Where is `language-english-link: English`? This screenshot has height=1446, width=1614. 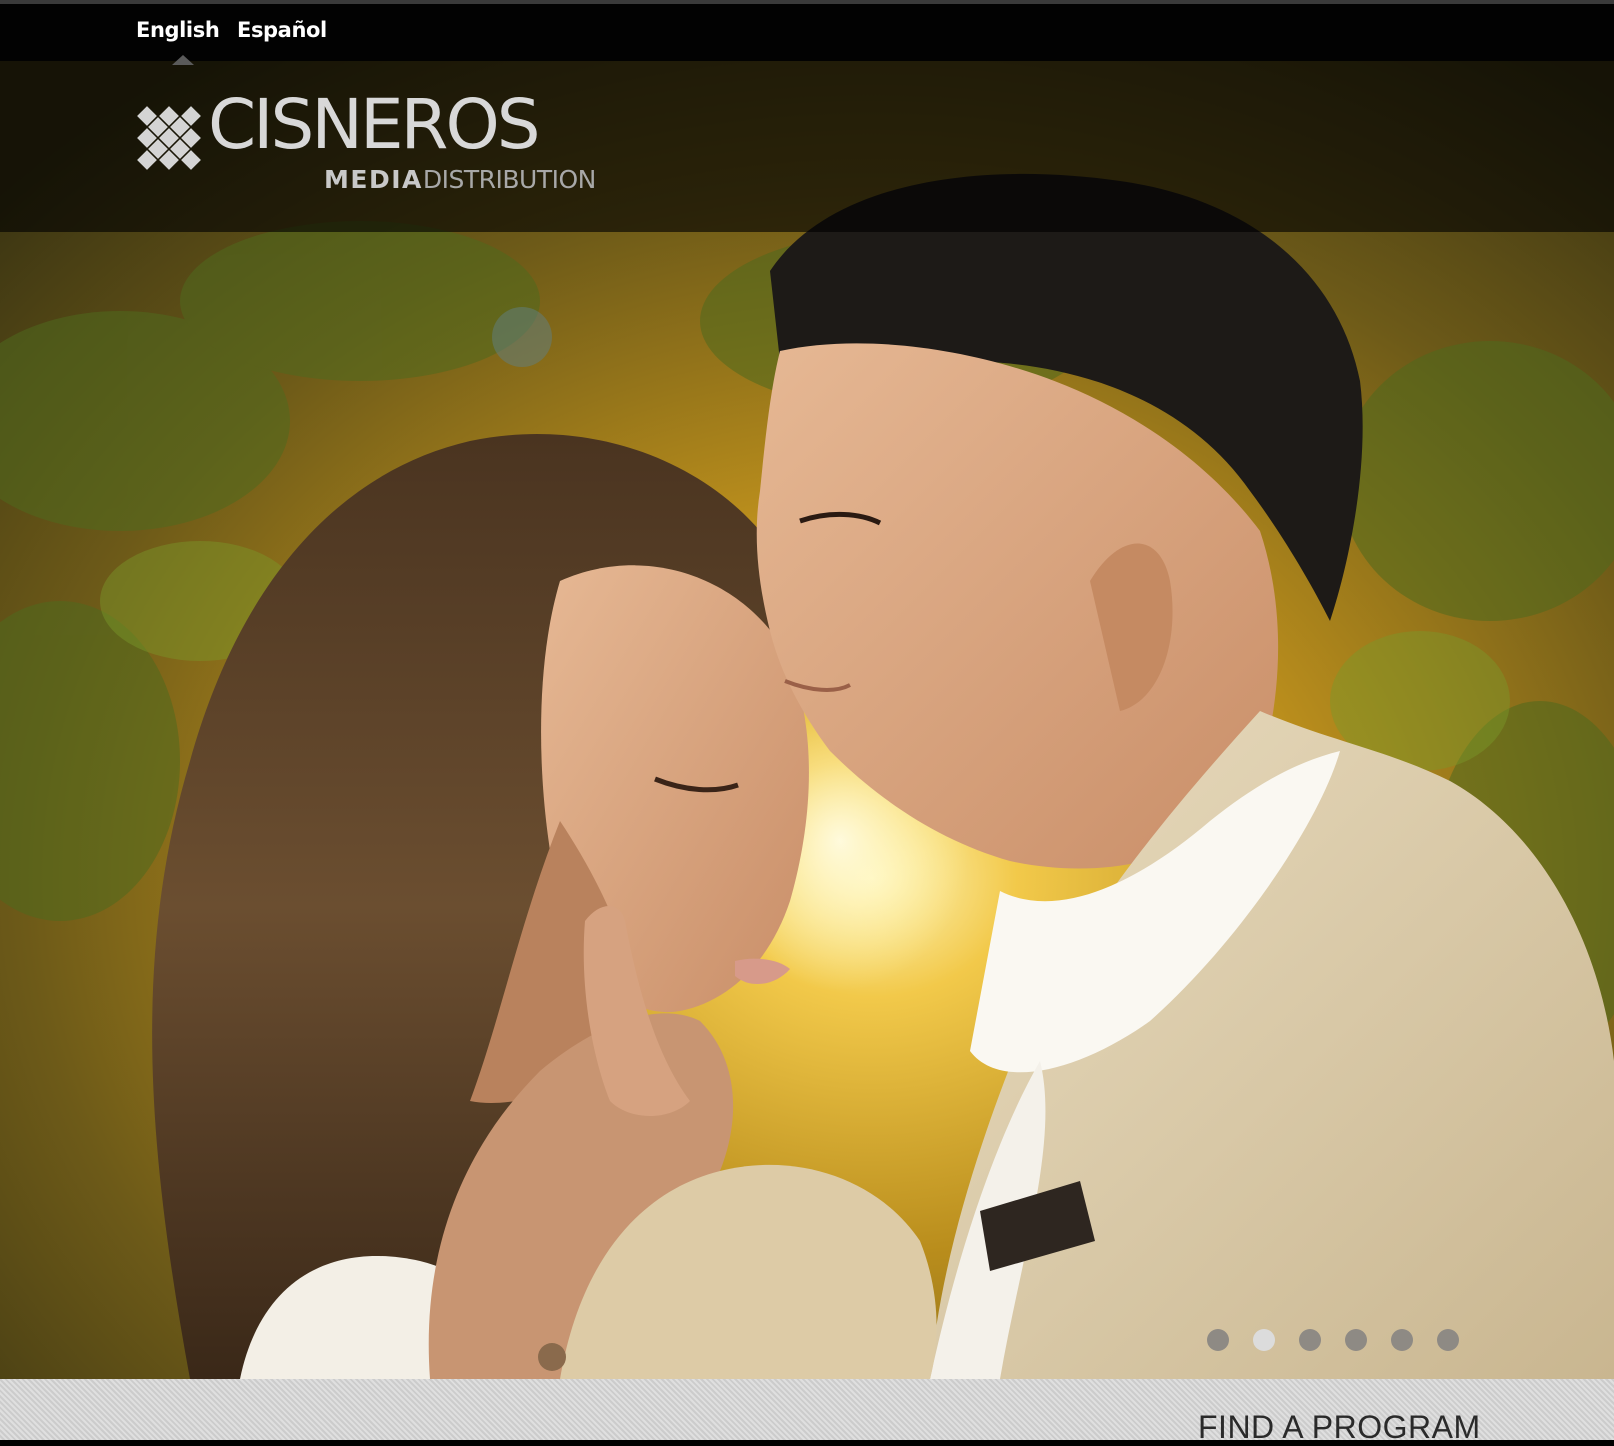
language-english-link: English is located at coordinates (178, 30).